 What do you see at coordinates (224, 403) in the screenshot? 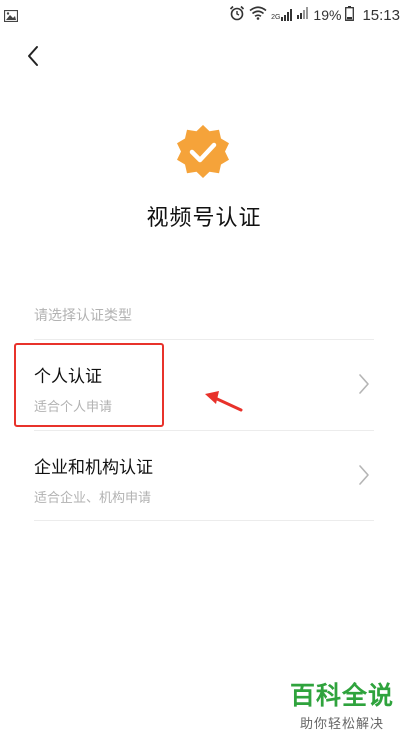
I see `annotation-arrow-icon` at bounding box center [224, 403].